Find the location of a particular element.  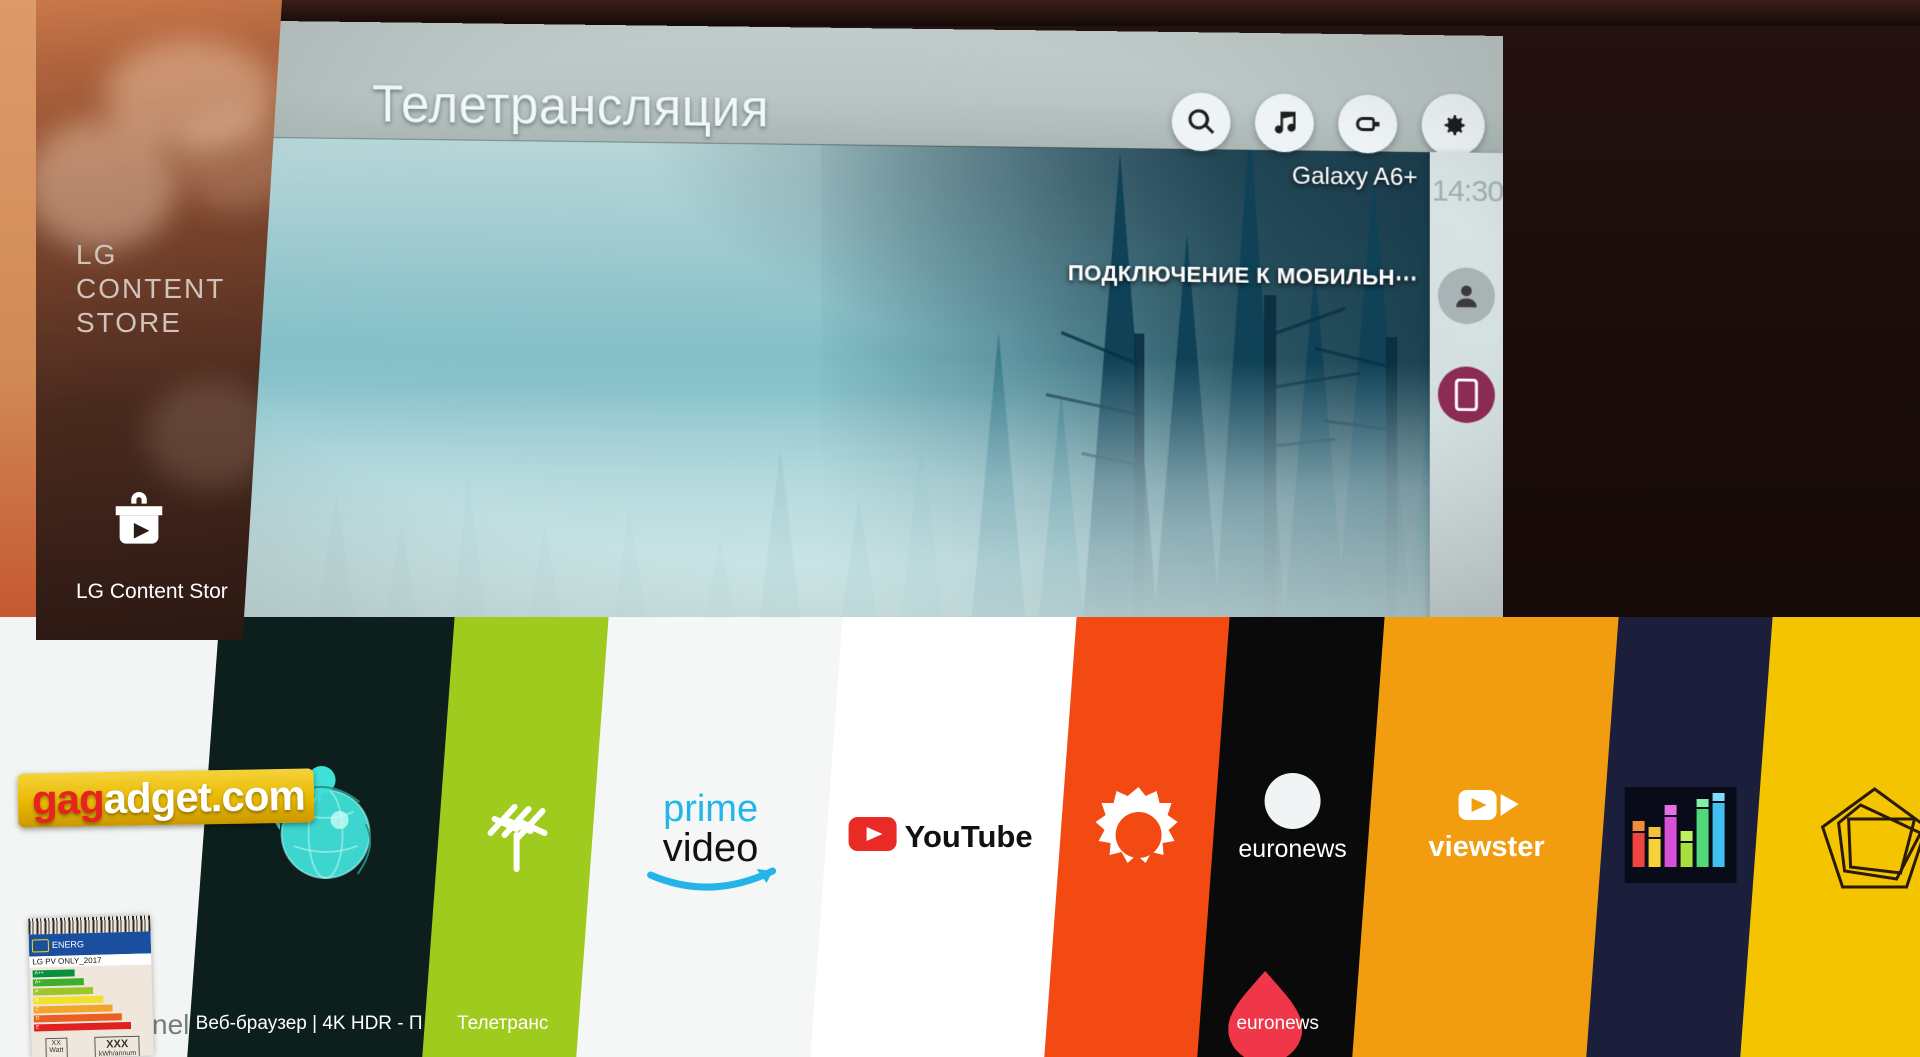

music-note-icon is located at coordinates (1285, 122).